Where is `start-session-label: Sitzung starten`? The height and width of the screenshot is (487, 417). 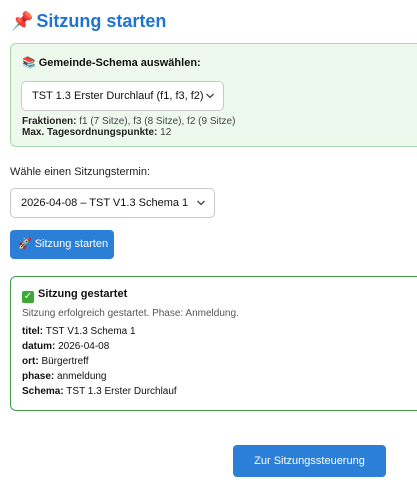
start-session-label: Sitzung starten is located at coordinates (71, 244).